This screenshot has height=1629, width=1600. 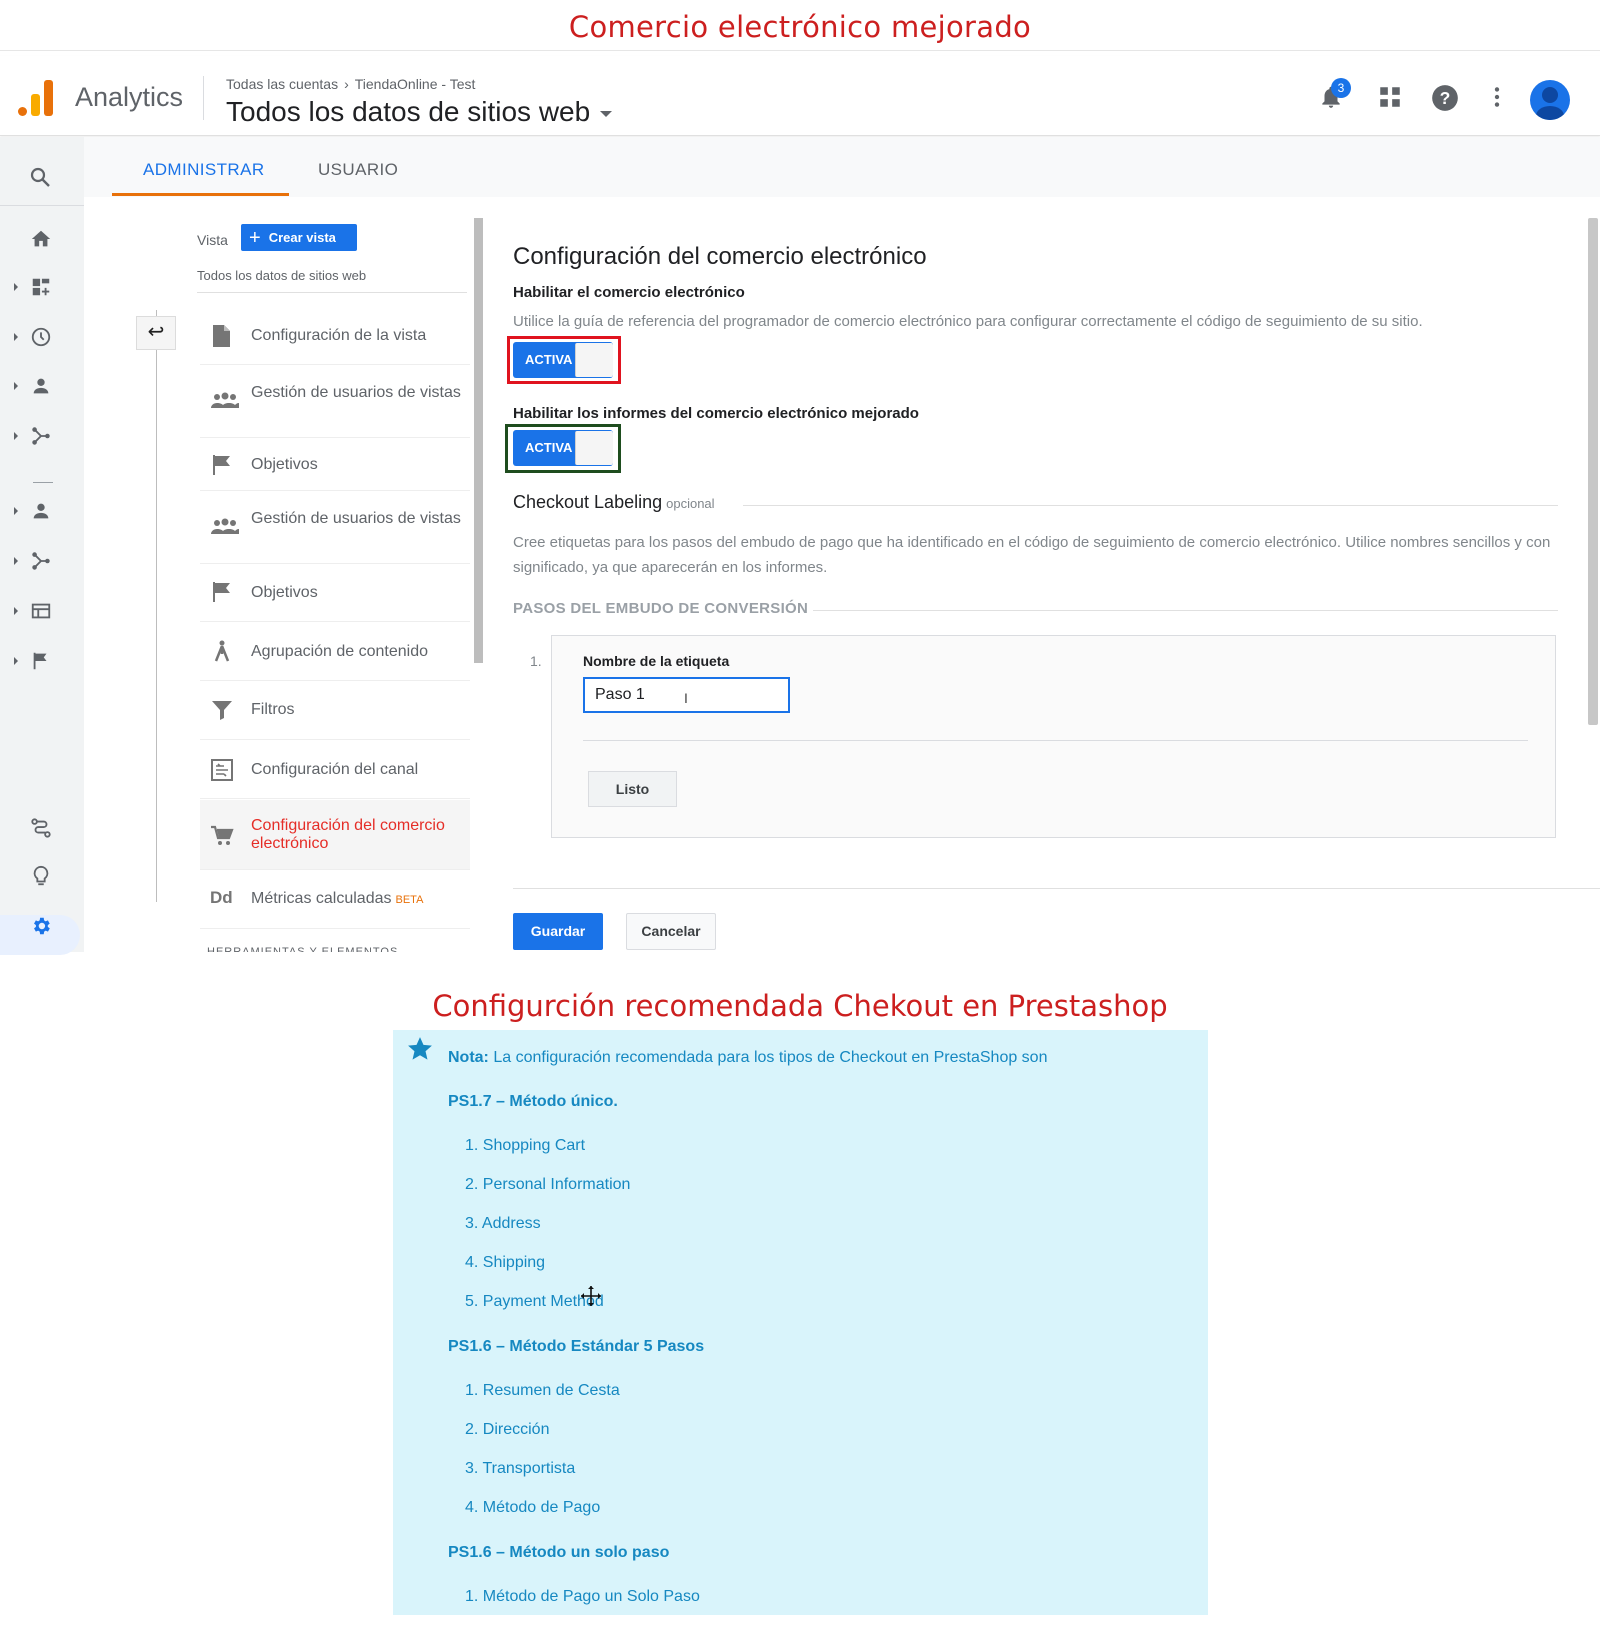 I want to click on home-icon, so click(x=42, y=240).